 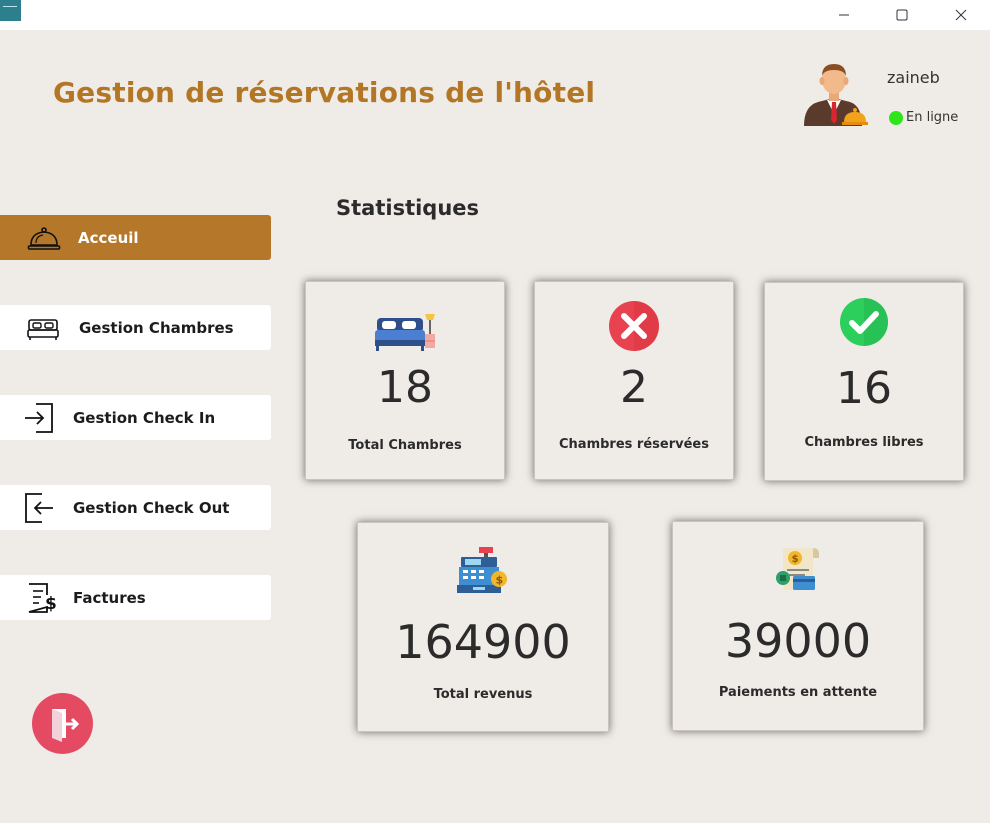 I want to click on sign-in-icon, so click(x=39, y=418).